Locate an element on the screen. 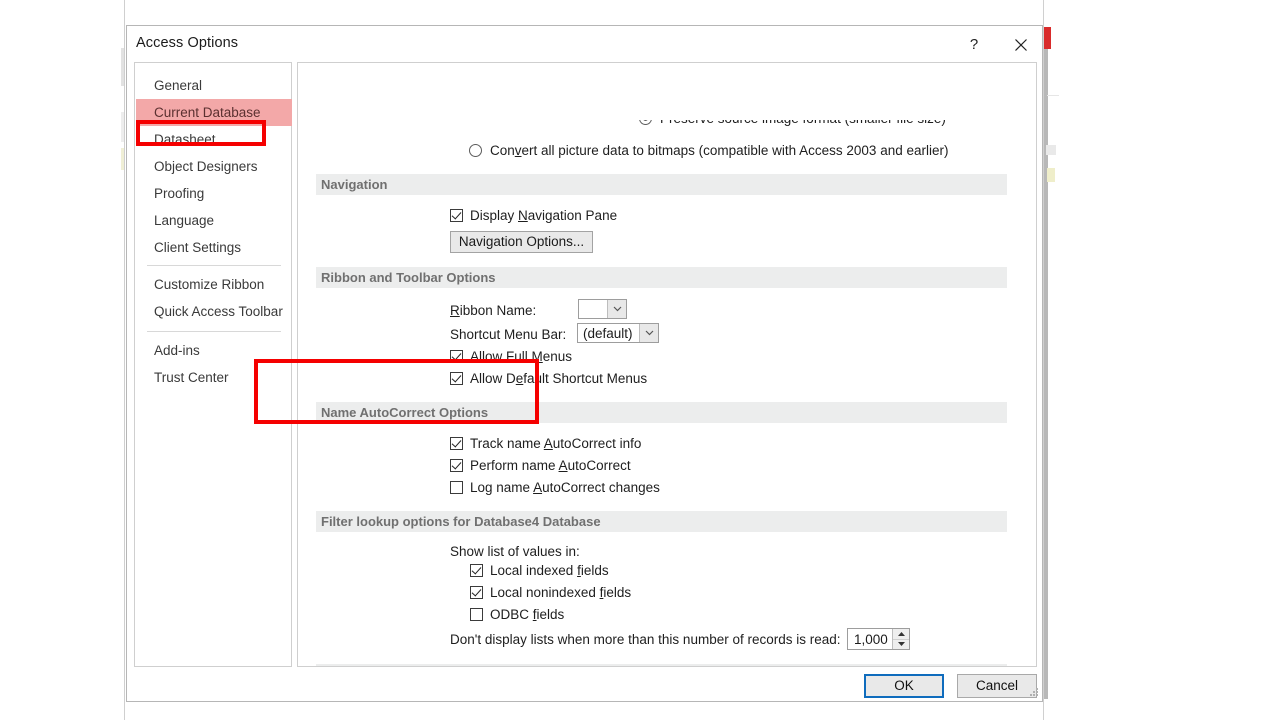  section-header-navigation: Navigation is located at coordinates (661, 184).